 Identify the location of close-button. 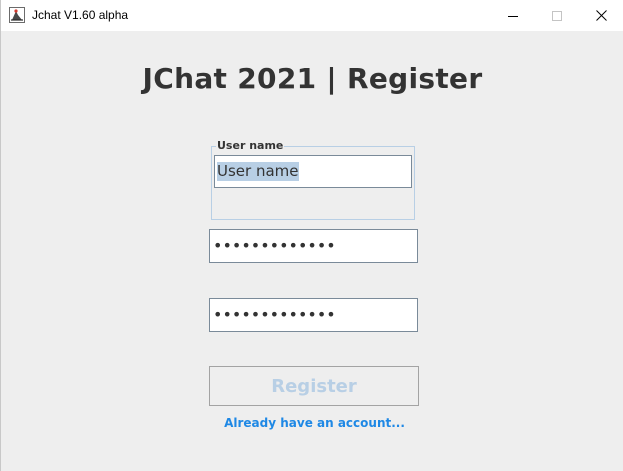
(600, 15).